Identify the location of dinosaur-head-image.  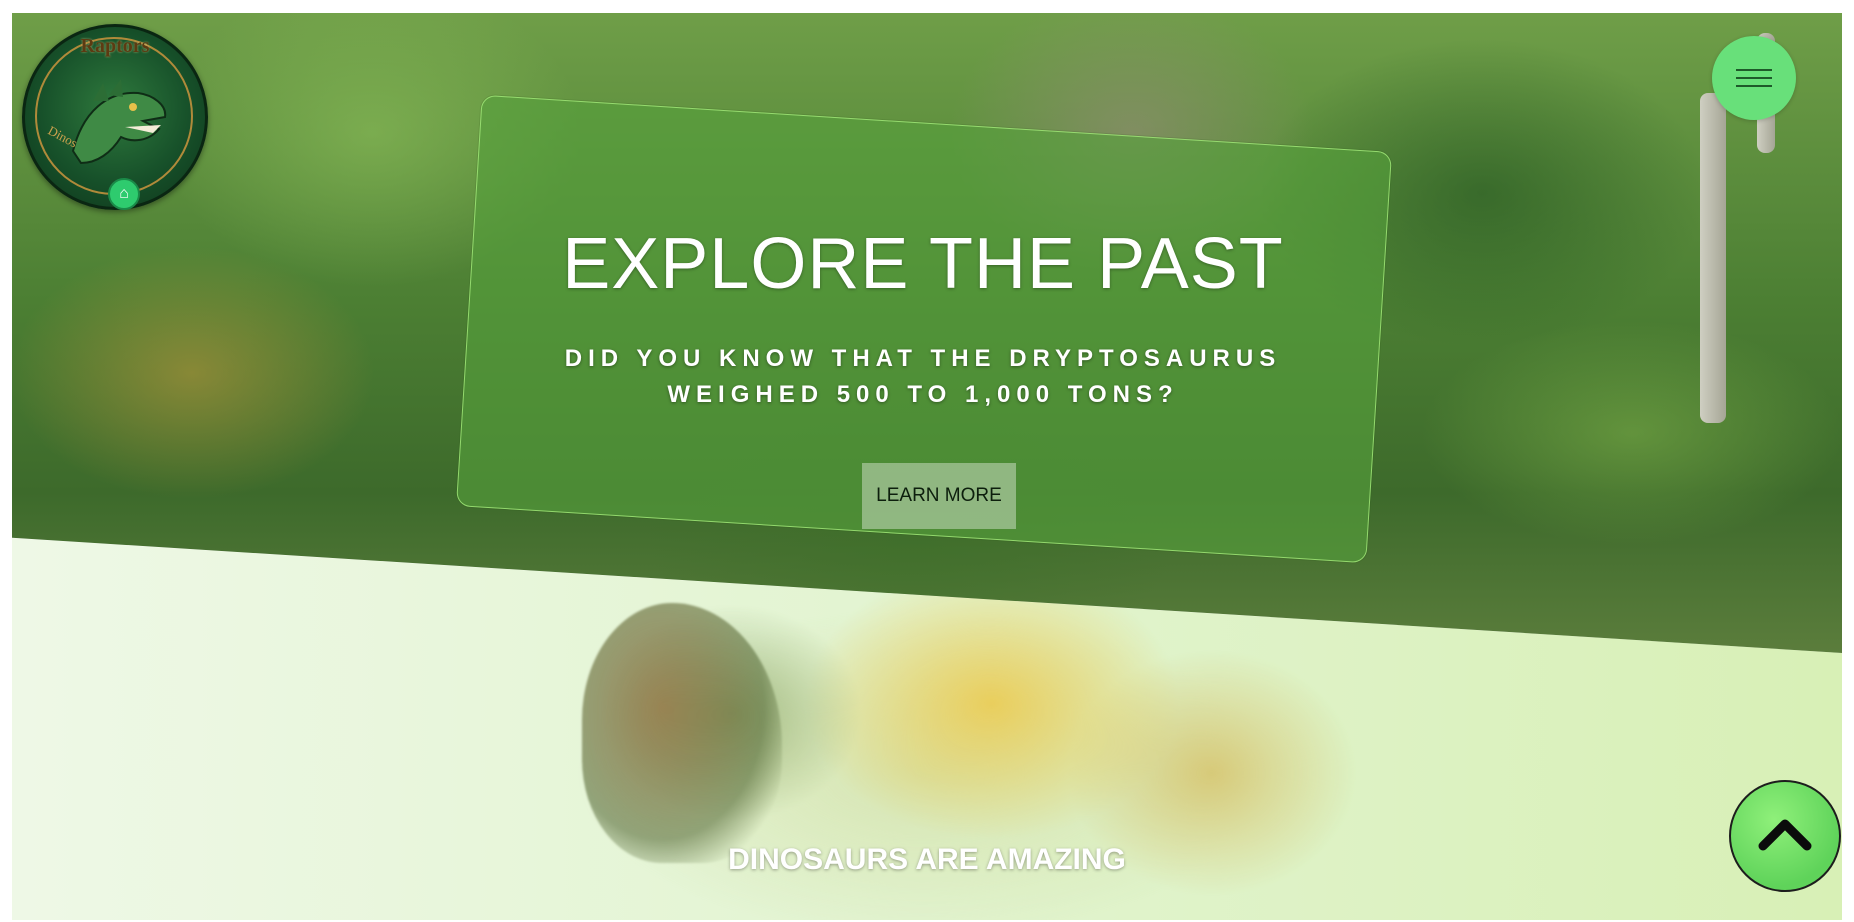
(682, 733).